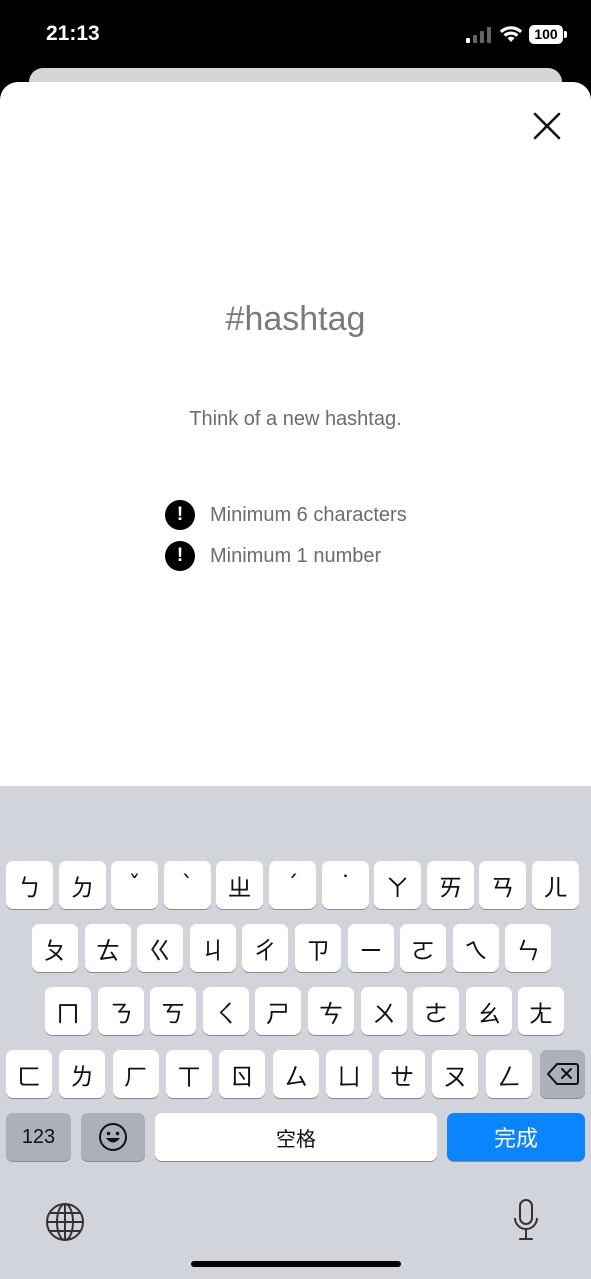 The width and height of the screenshot is (591, 1279). Describe the element at coordinates (278, 1011) in the screenshot. I see `keyboard-key: ㄕ` at that location.